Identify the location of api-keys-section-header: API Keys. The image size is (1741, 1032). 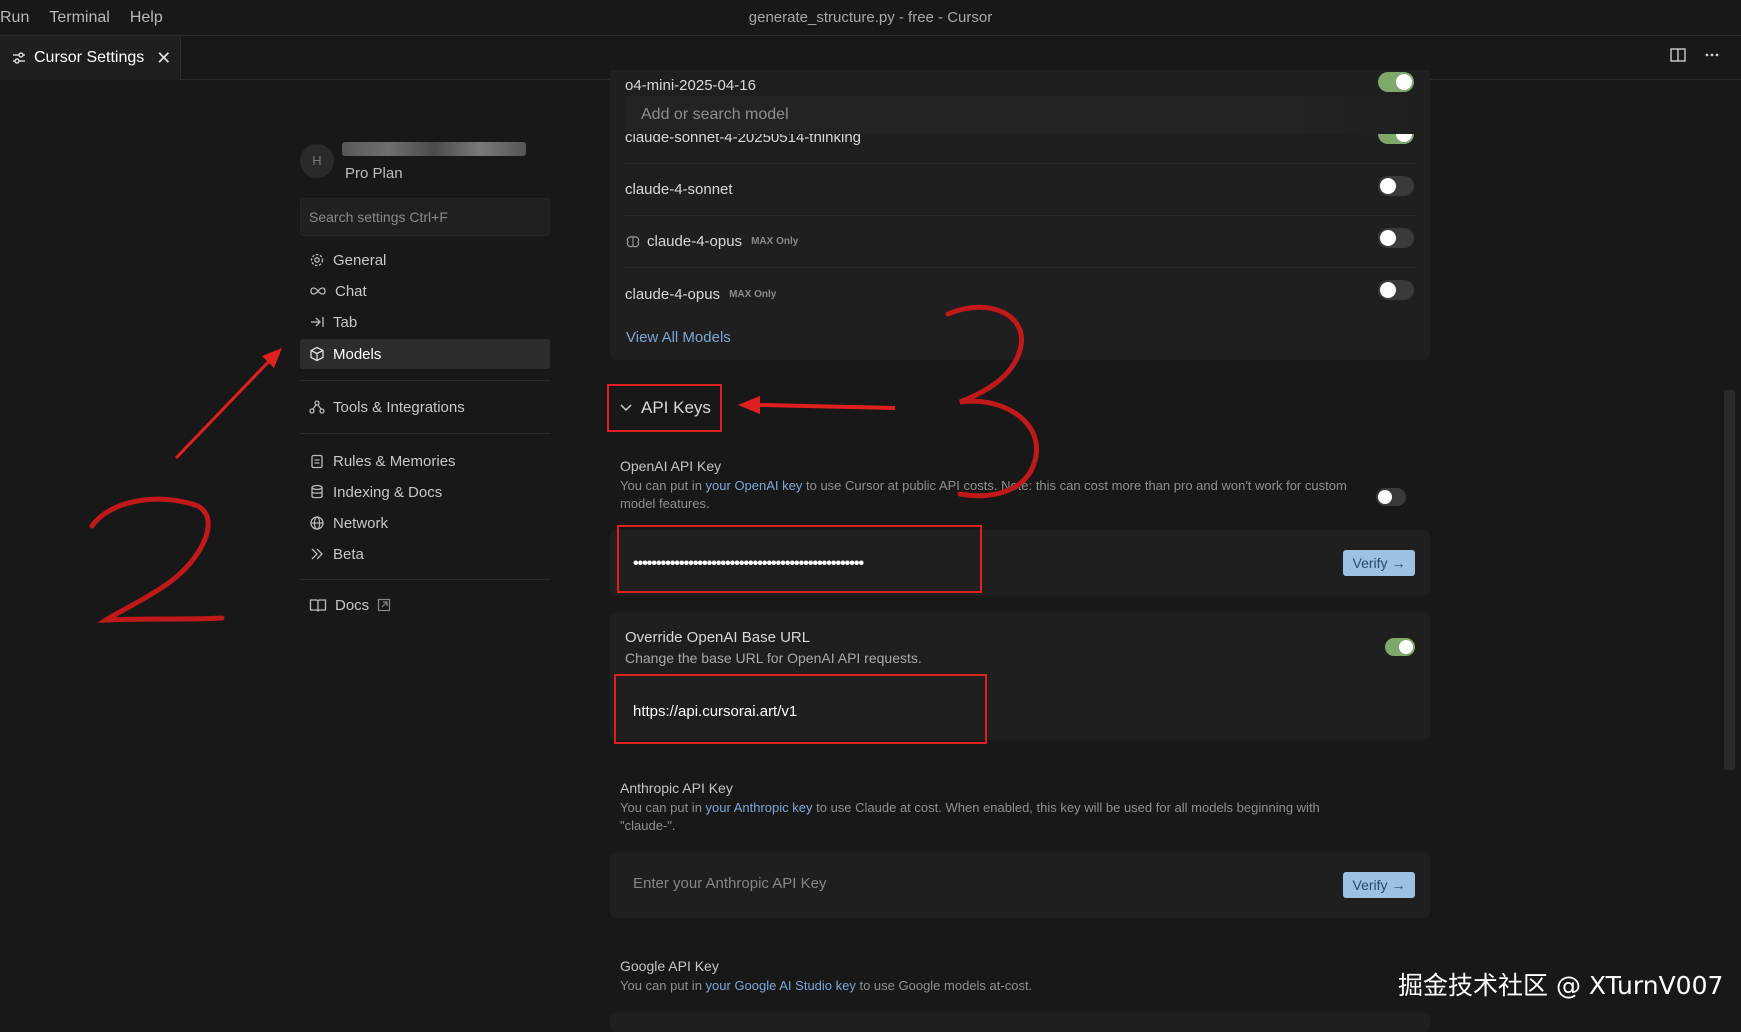
(664, 408).